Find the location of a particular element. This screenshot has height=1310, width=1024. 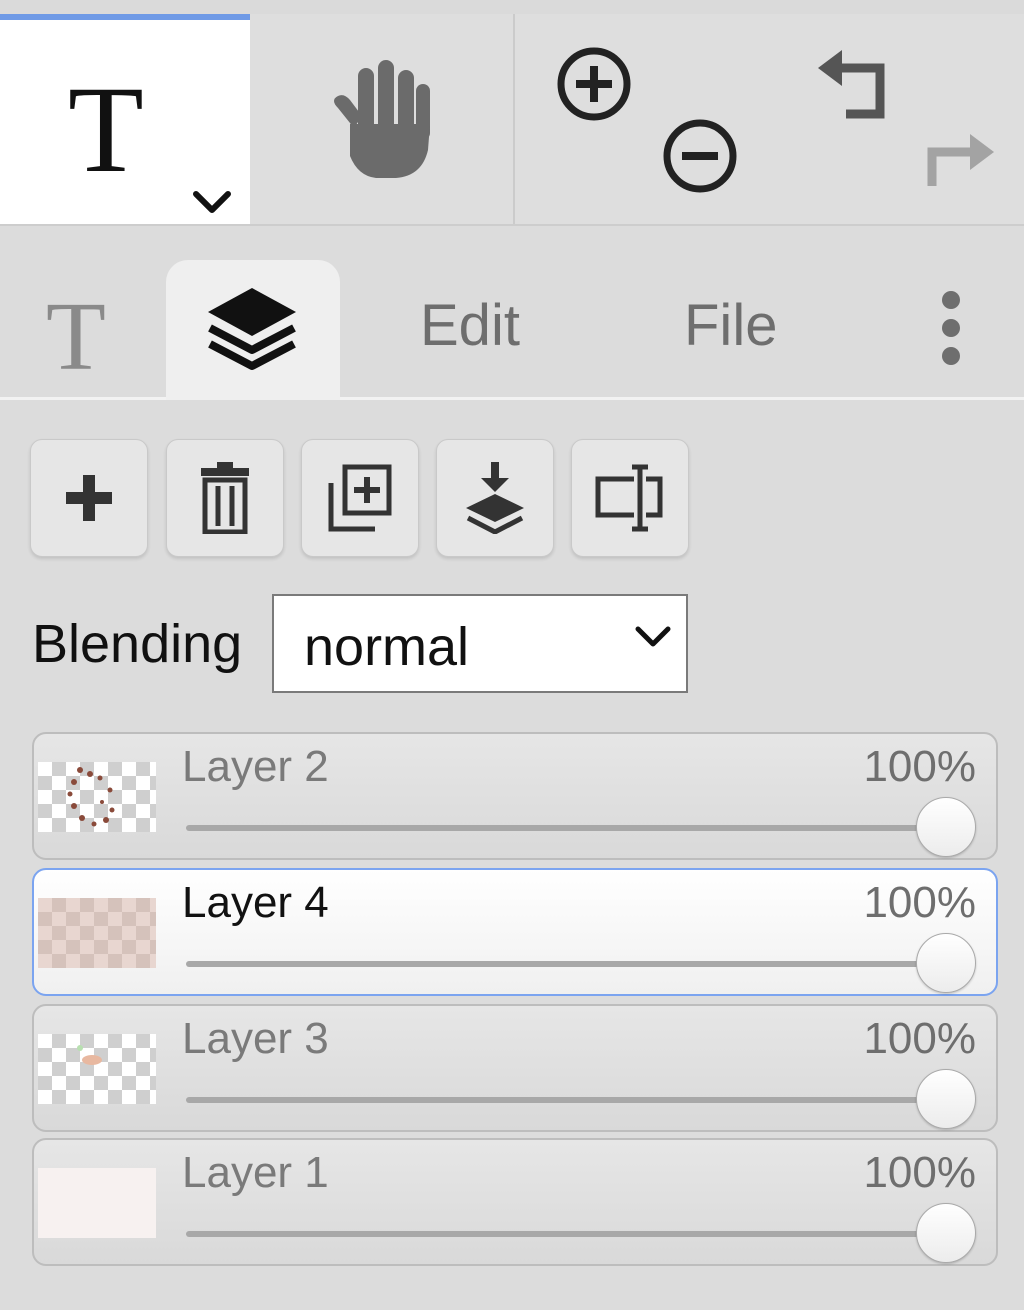

undo-icon is located at coordinates (854, 84).